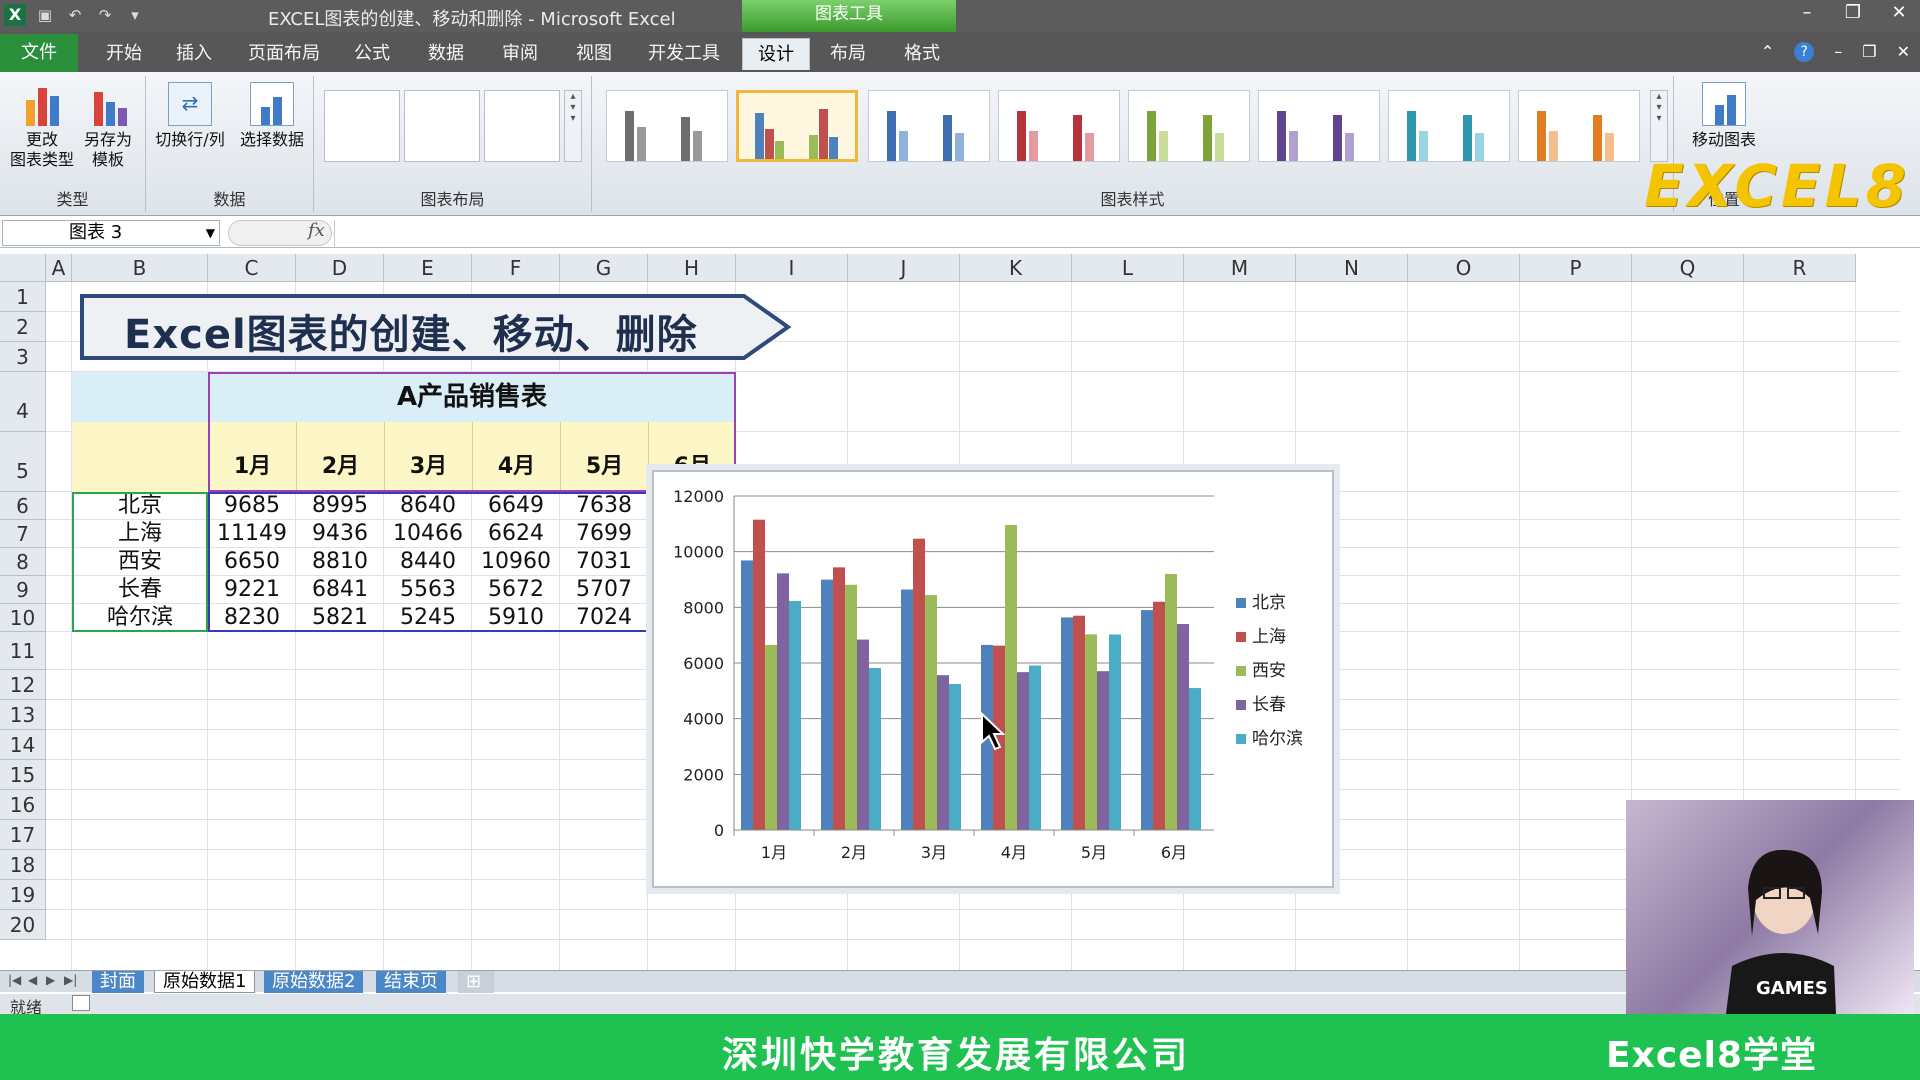 This screenshot has height=1080, width=1920. I want to click on table-month-header: 2月, so click(340, 457).